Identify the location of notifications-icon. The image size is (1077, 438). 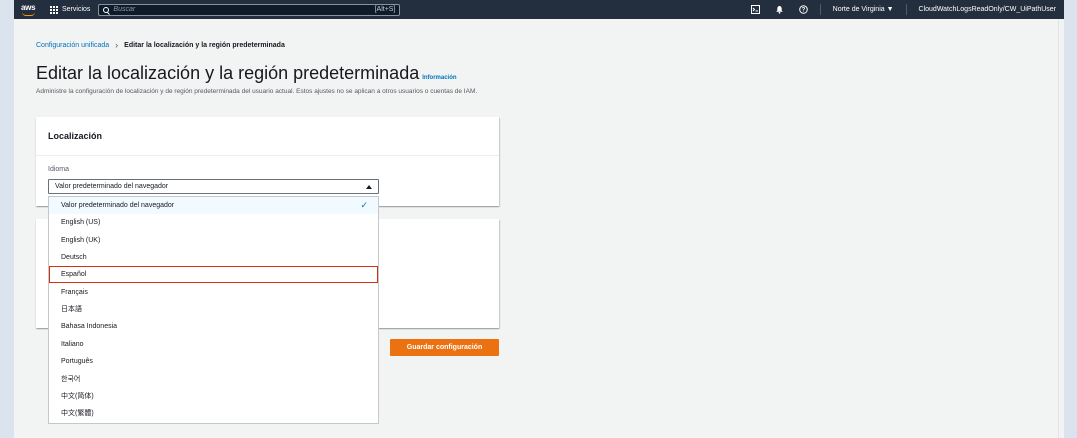
(780, 10).